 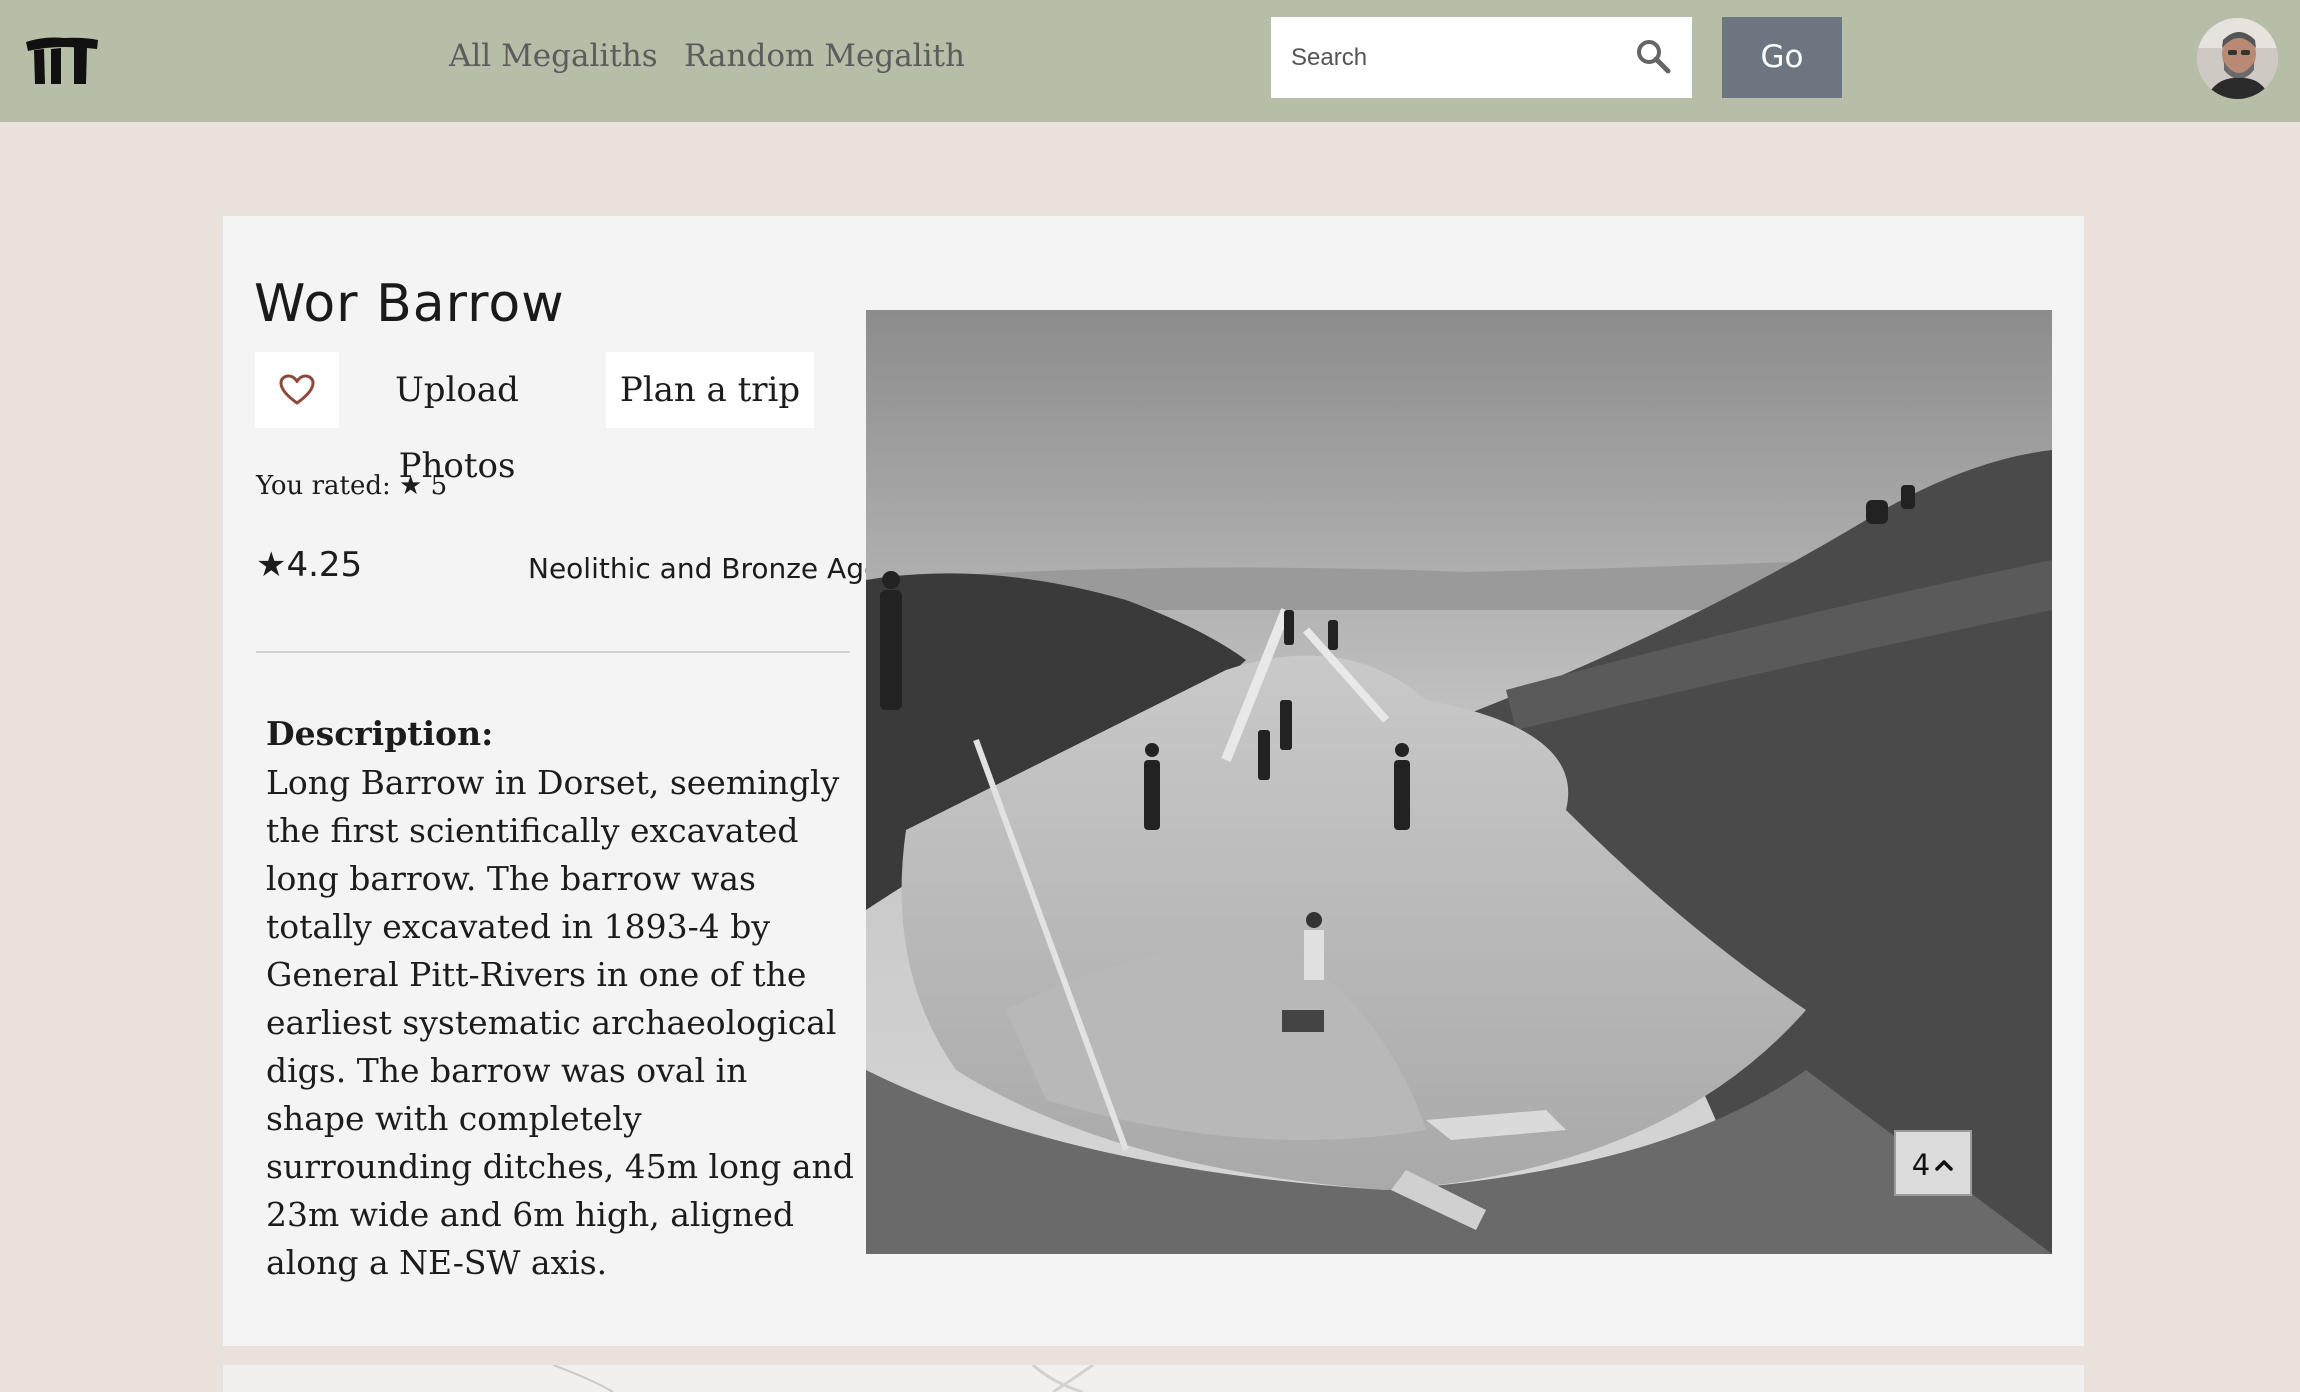 I want to click on divider, so click(x=553, y=652).